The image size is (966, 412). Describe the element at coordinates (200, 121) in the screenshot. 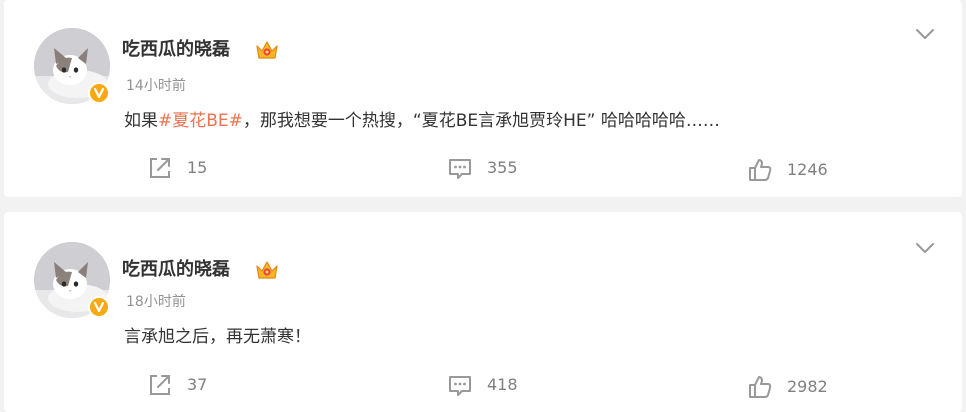

I see `hashtag-link: #夏花BE#` at that location.